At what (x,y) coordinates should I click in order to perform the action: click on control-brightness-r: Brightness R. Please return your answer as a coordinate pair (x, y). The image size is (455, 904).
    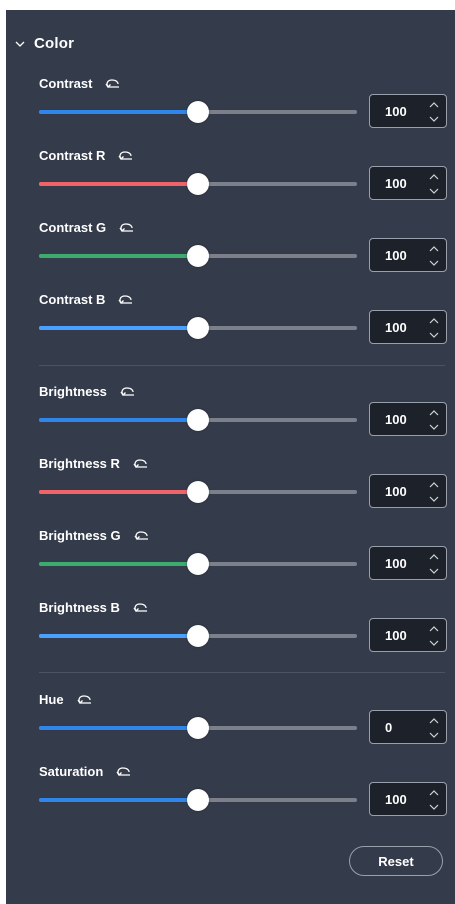
    Looking at the image, I should click on (244, 484).